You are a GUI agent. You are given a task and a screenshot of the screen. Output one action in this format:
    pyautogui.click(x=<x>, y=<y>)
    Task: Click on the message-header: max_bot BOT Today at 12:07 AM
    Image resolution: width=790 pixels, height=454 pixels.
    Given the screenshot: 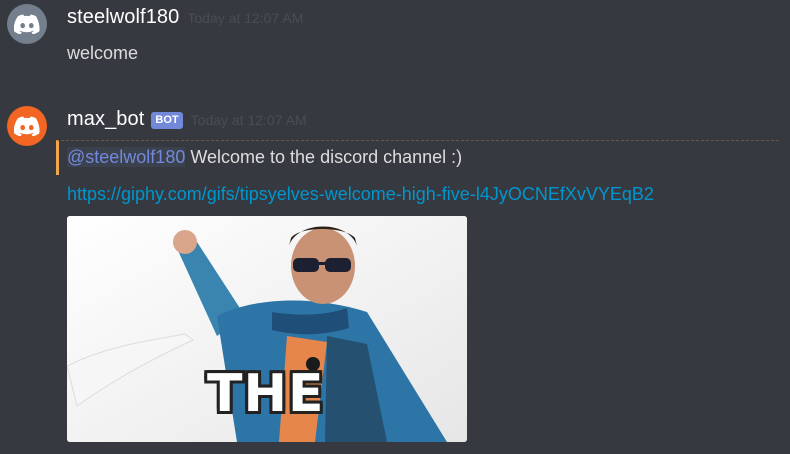 What is the action you would take?
    pyautogui.click(x=187, y=119)
    